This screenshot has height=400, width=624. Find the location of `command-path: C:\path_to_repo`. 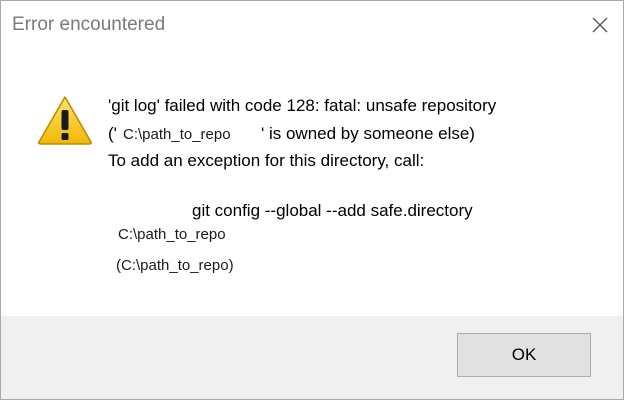

command-path: C:\path_to_repo is located at coordinates (172, 234).